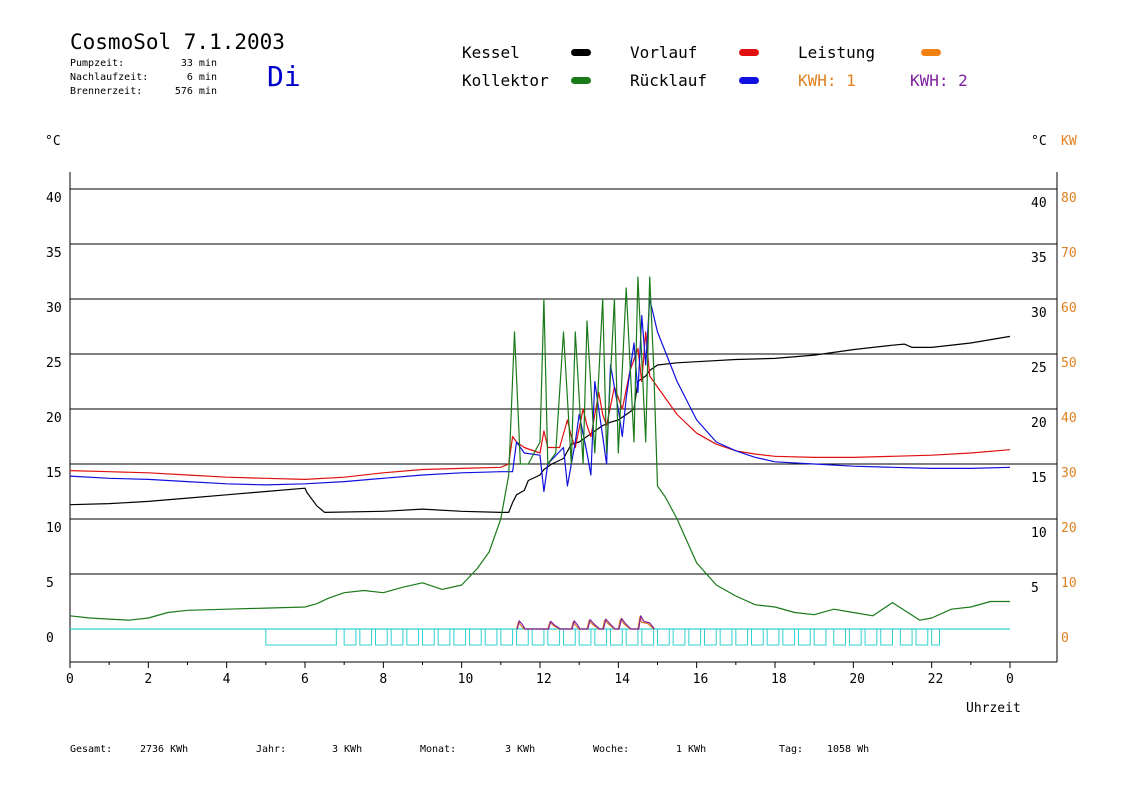 The width and height of the screenshot is (1148, 812). What do you see at coordinates (1069, 418) in the screenshot?
I see `y2-tick-label: 40` at bounding box center [1069, 418].